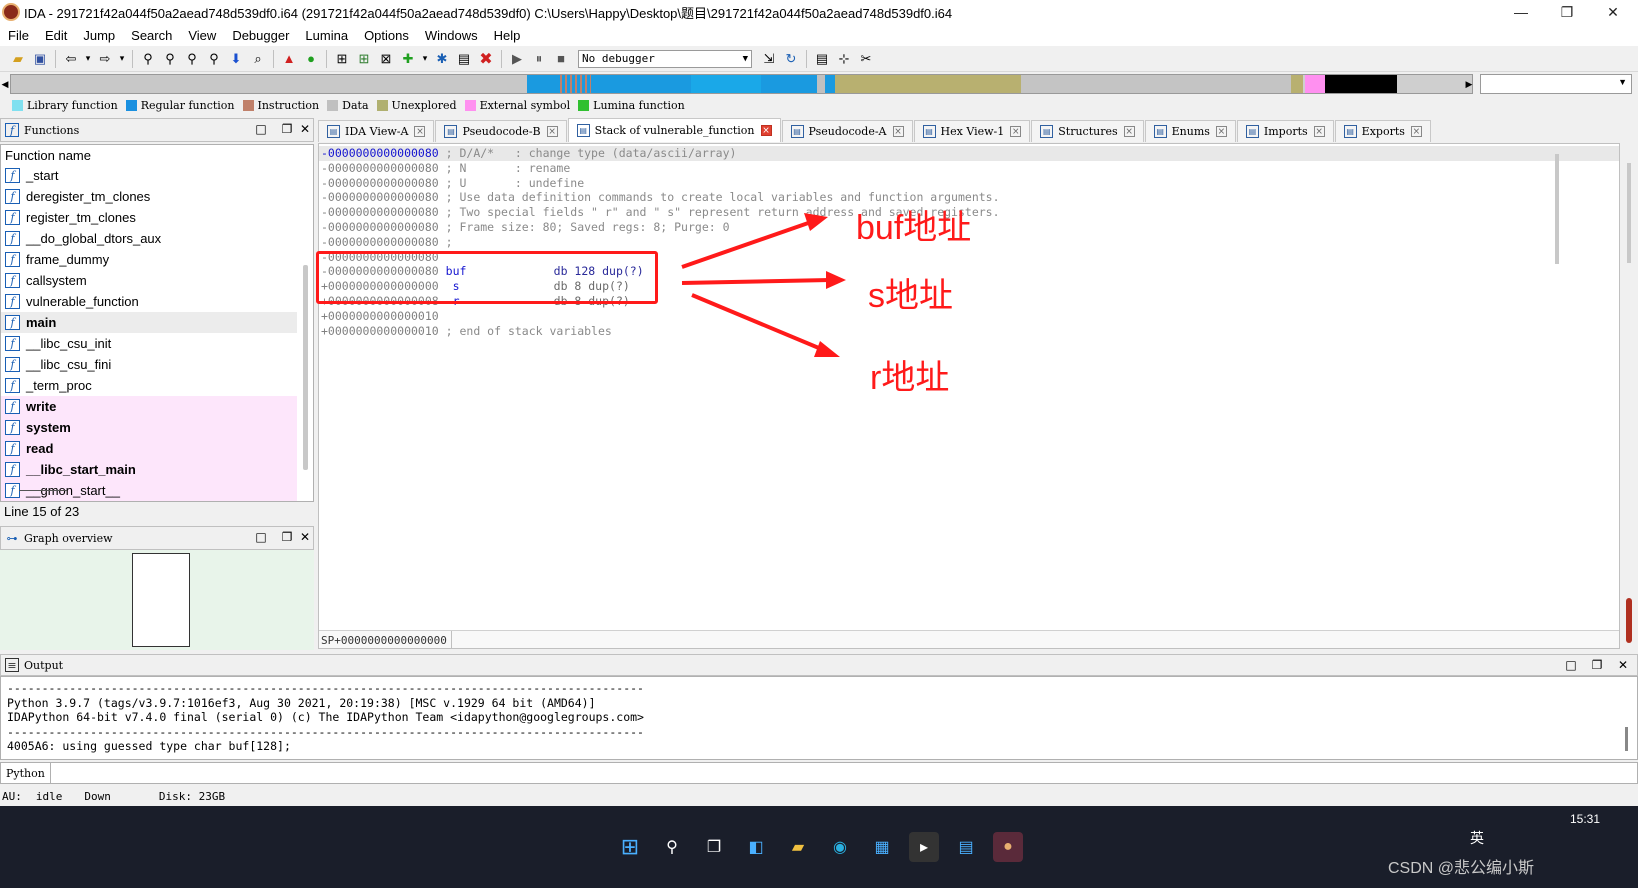 The image size is (1638, 888). Describe the element at coordinates (258, 59) in the screenshot. I see `hide-icon: ⌕` at that location.